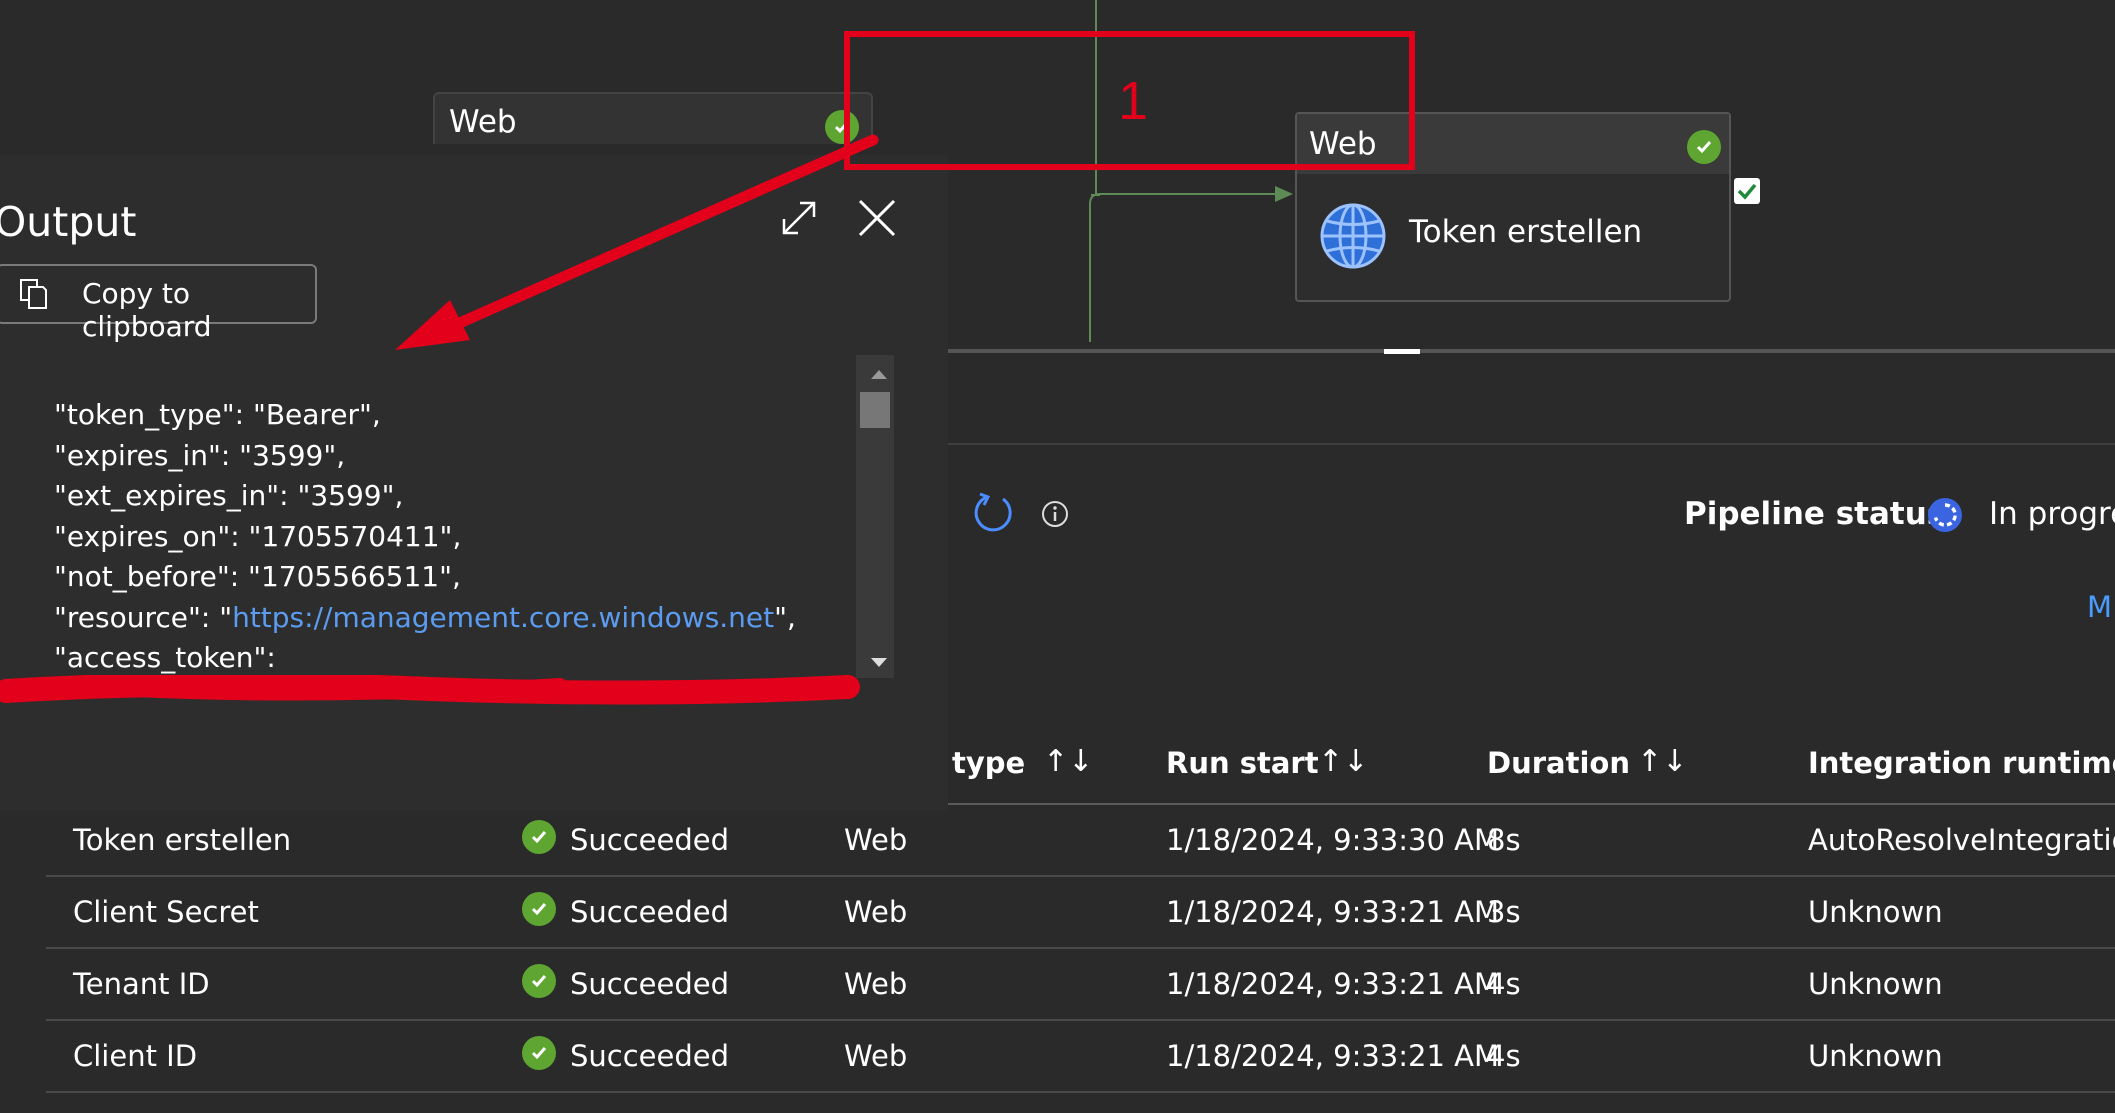  I want to click on json-line: "expires_on": "1705570411",, so click(258, 536).